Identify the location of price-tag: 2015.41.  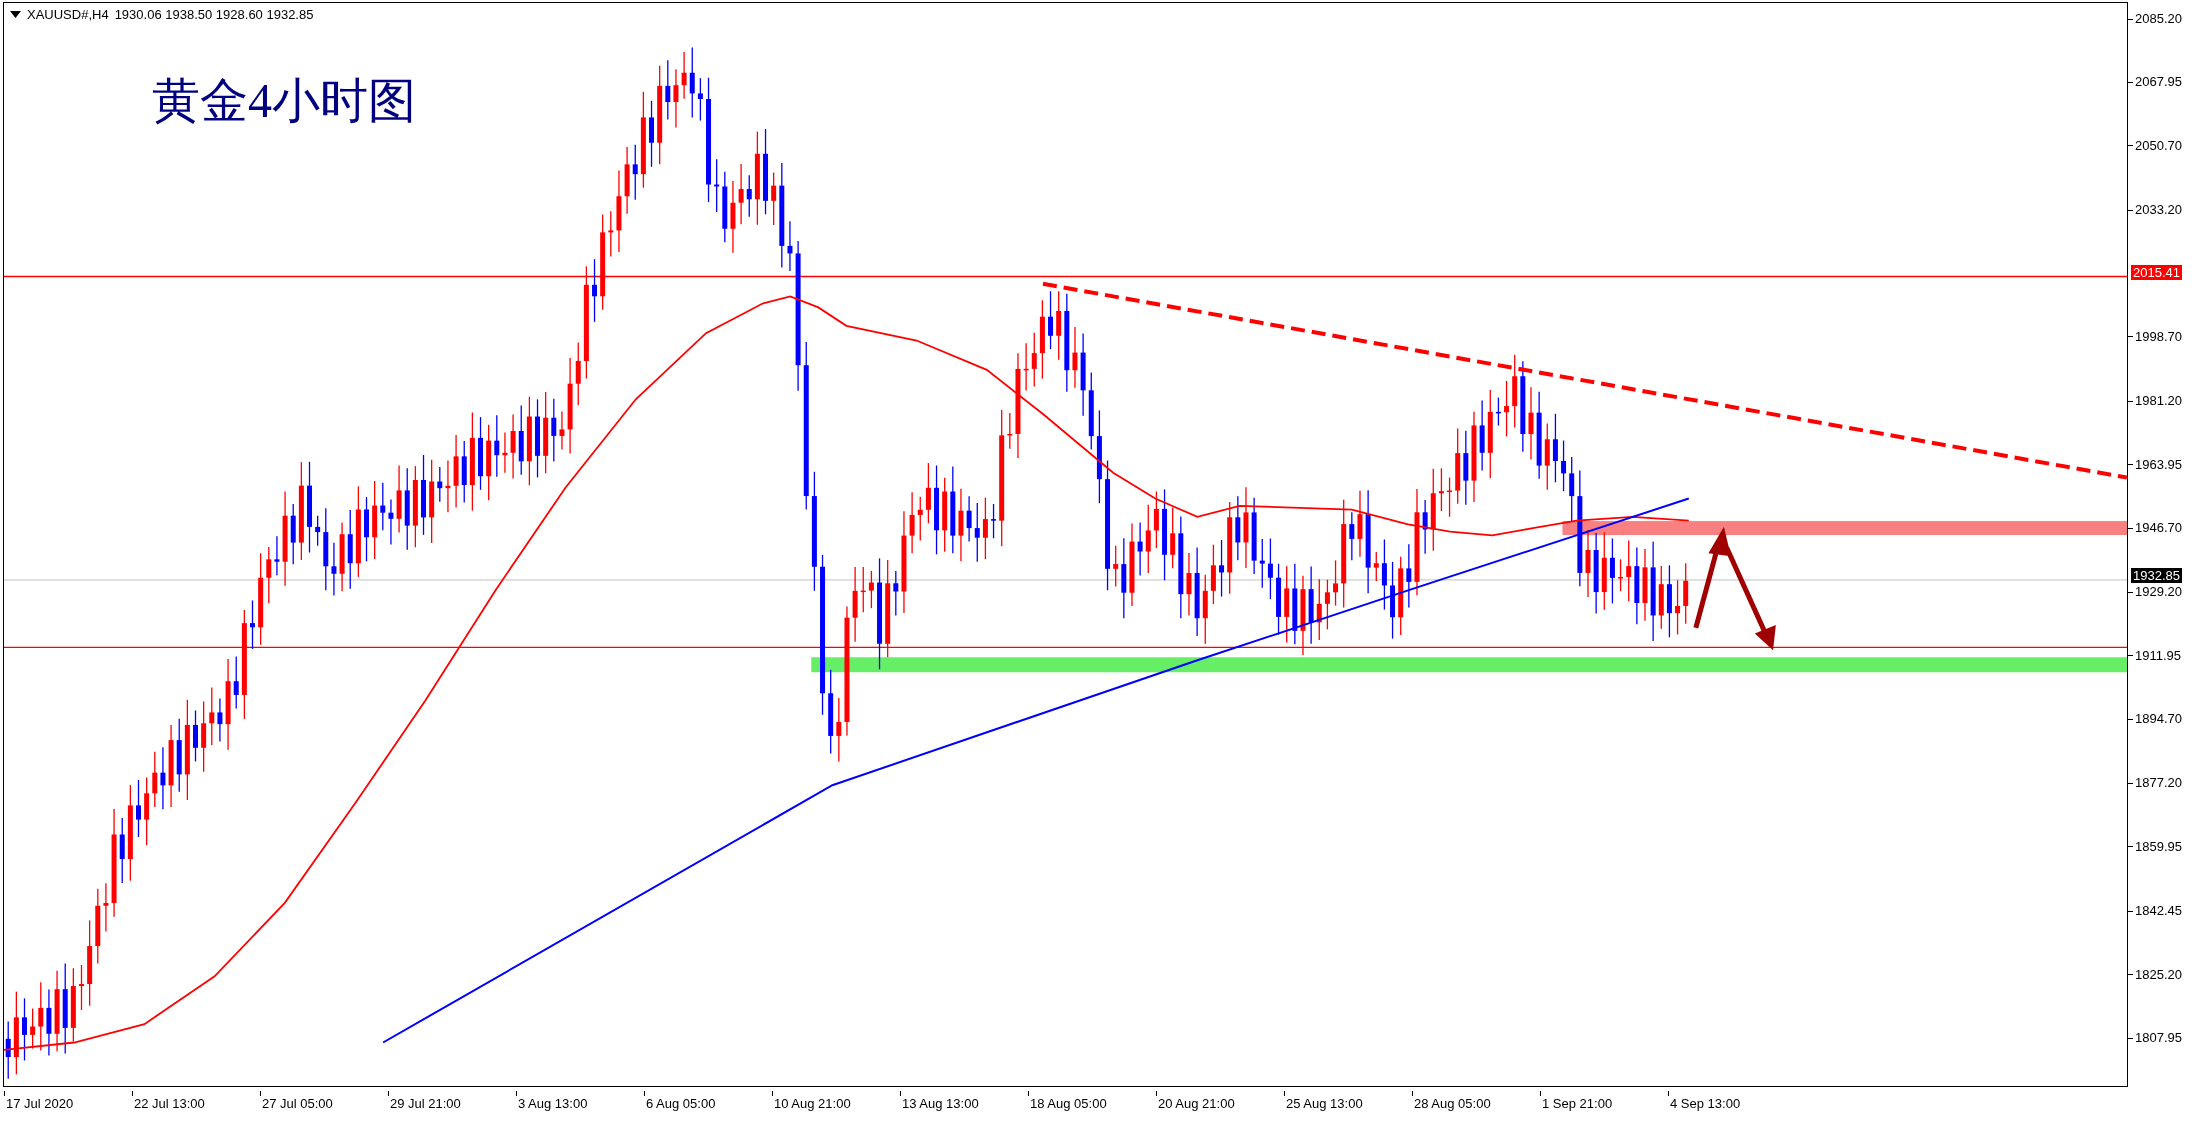
(2156, 272).